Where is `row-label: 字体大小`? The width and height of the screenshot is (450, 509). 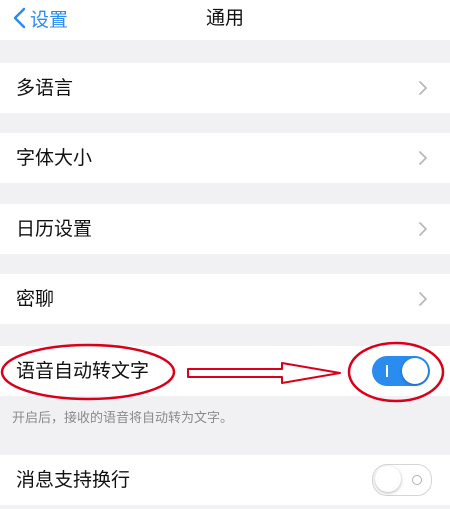 row-label: 字体大小 is located at coordinates (54, 158).